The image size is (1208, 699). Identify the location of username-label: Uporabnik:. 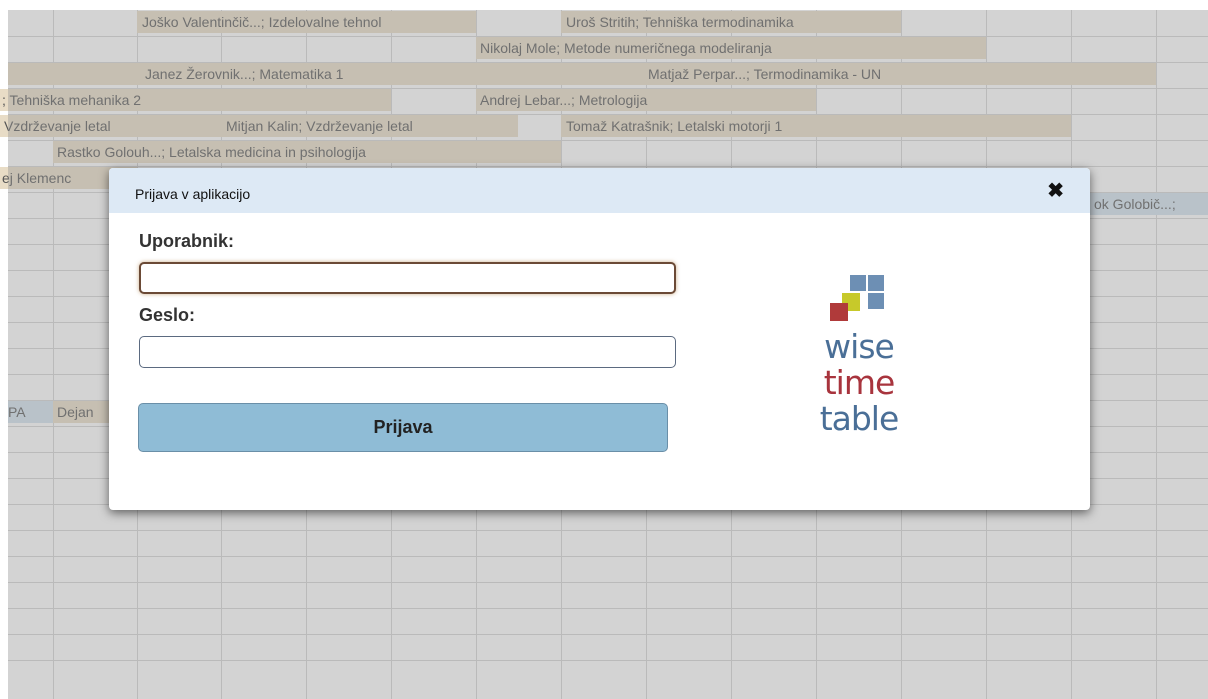
(187, 241).